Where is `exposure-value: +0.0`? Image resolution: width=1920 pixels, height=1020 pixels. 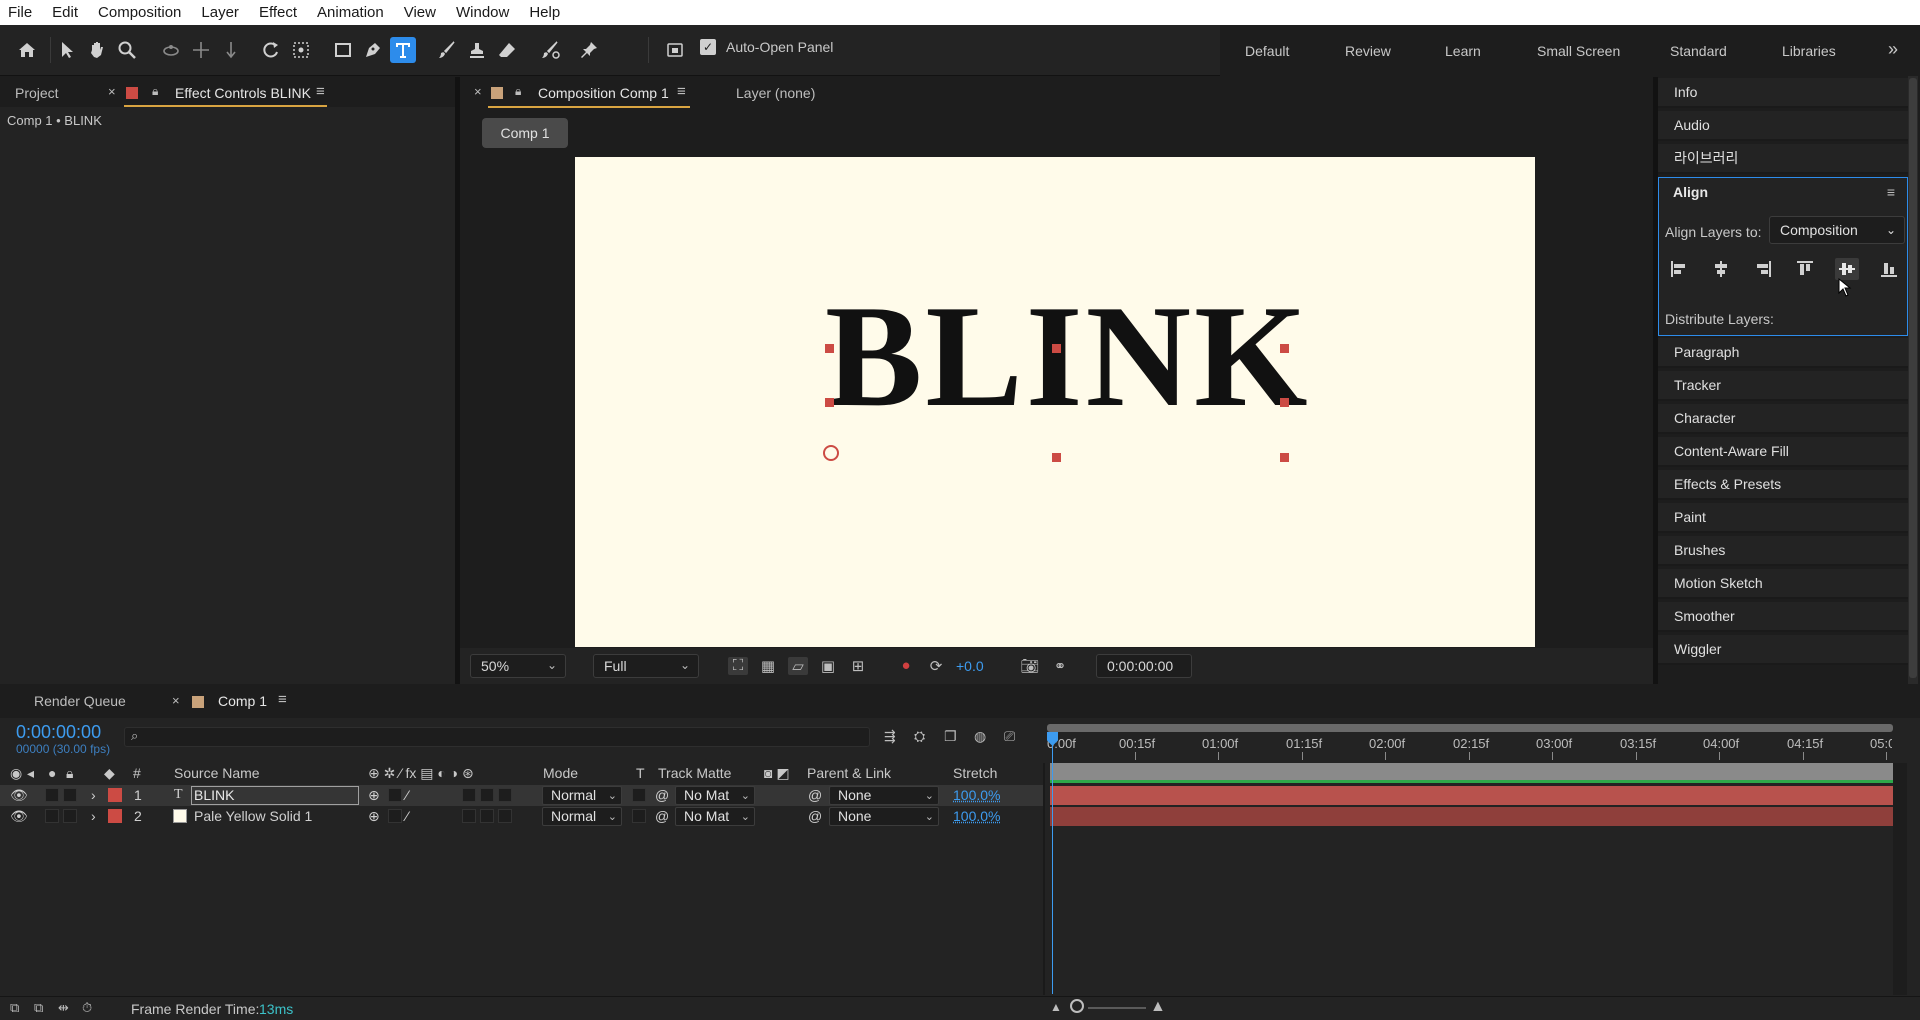 exposure-value: +0.0 is located at coordinates (970, 666).